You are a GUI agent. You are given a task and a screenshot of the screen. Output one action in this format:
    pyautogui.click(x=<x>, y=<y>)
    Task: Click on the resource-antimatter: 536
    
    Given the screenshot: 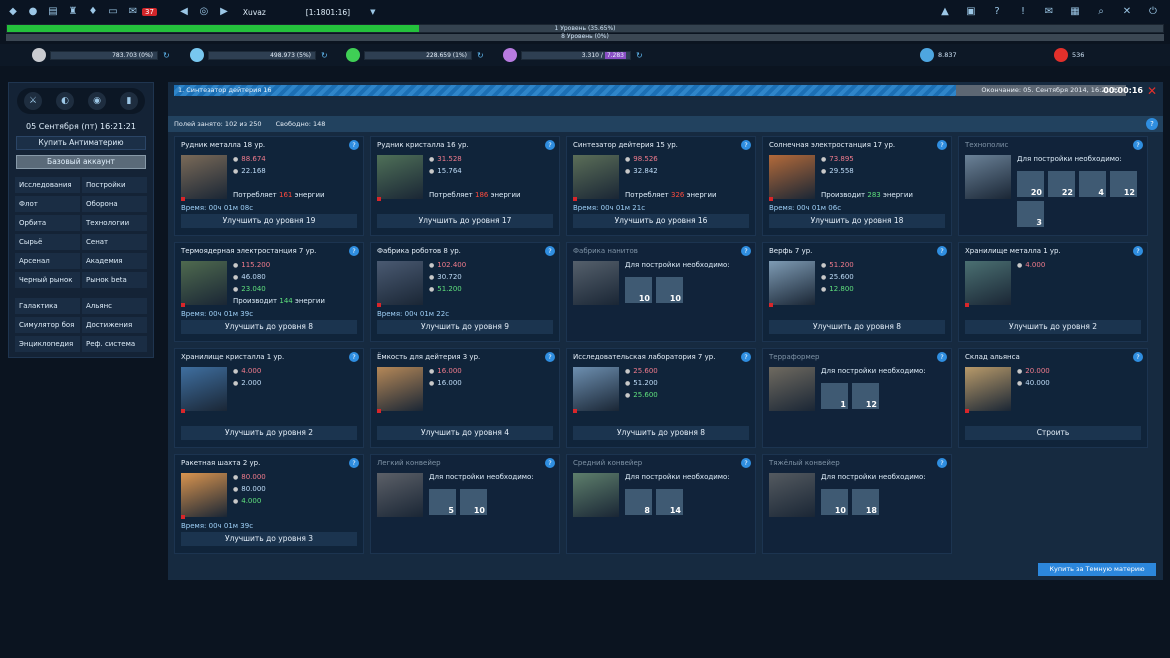 What is the action you would take?
    pyautogui.click(x=1069, y=55)
    